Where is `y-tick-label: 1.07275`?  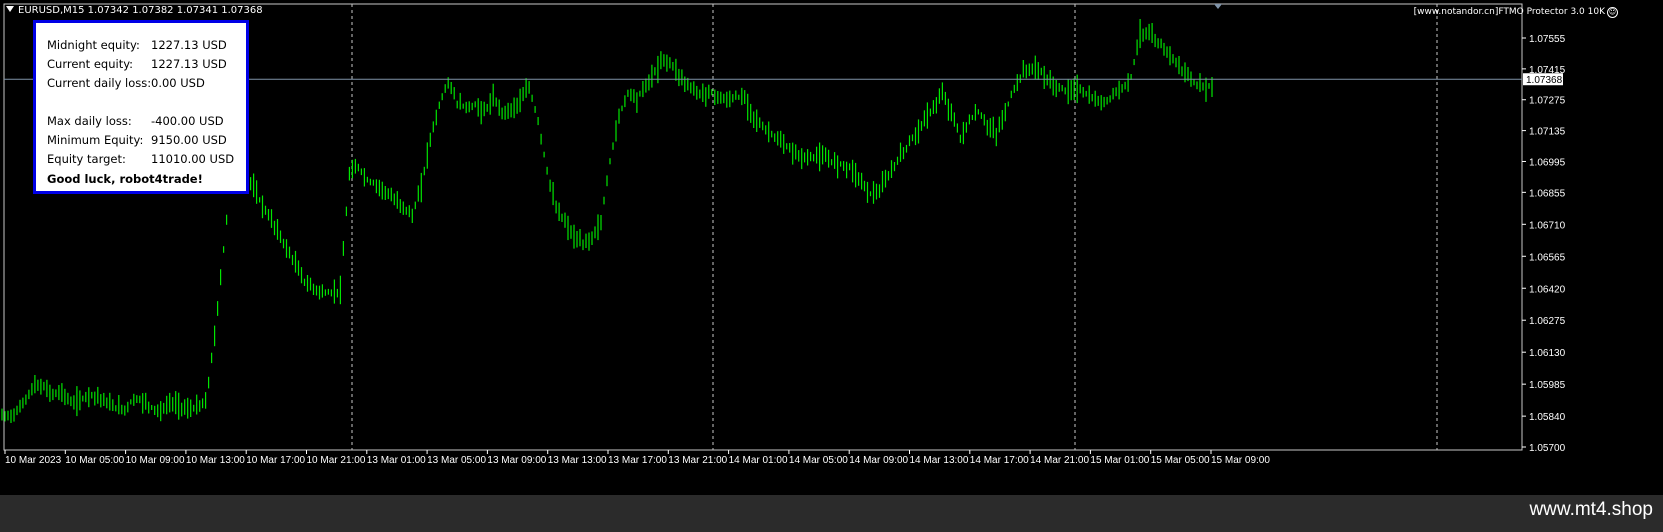 y-tick-label: 1.07275 is located at coordinates (1547, 101).